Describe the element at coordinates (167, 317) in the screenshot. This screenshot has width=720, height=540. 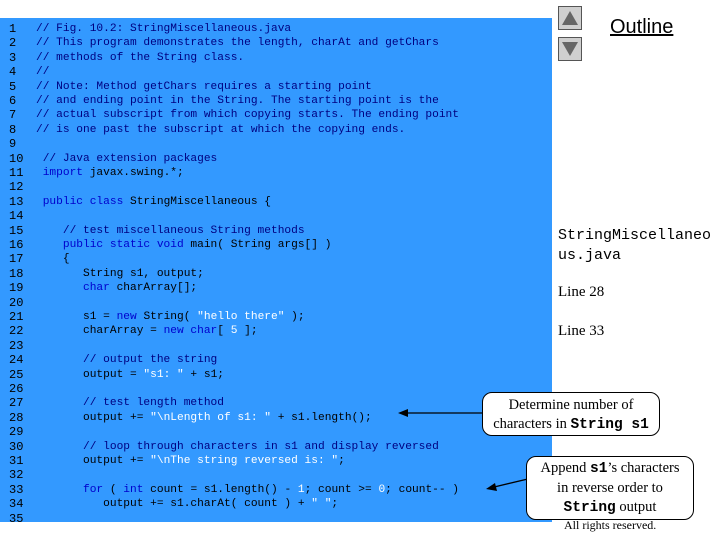
I see `code-token: String(` at that location.